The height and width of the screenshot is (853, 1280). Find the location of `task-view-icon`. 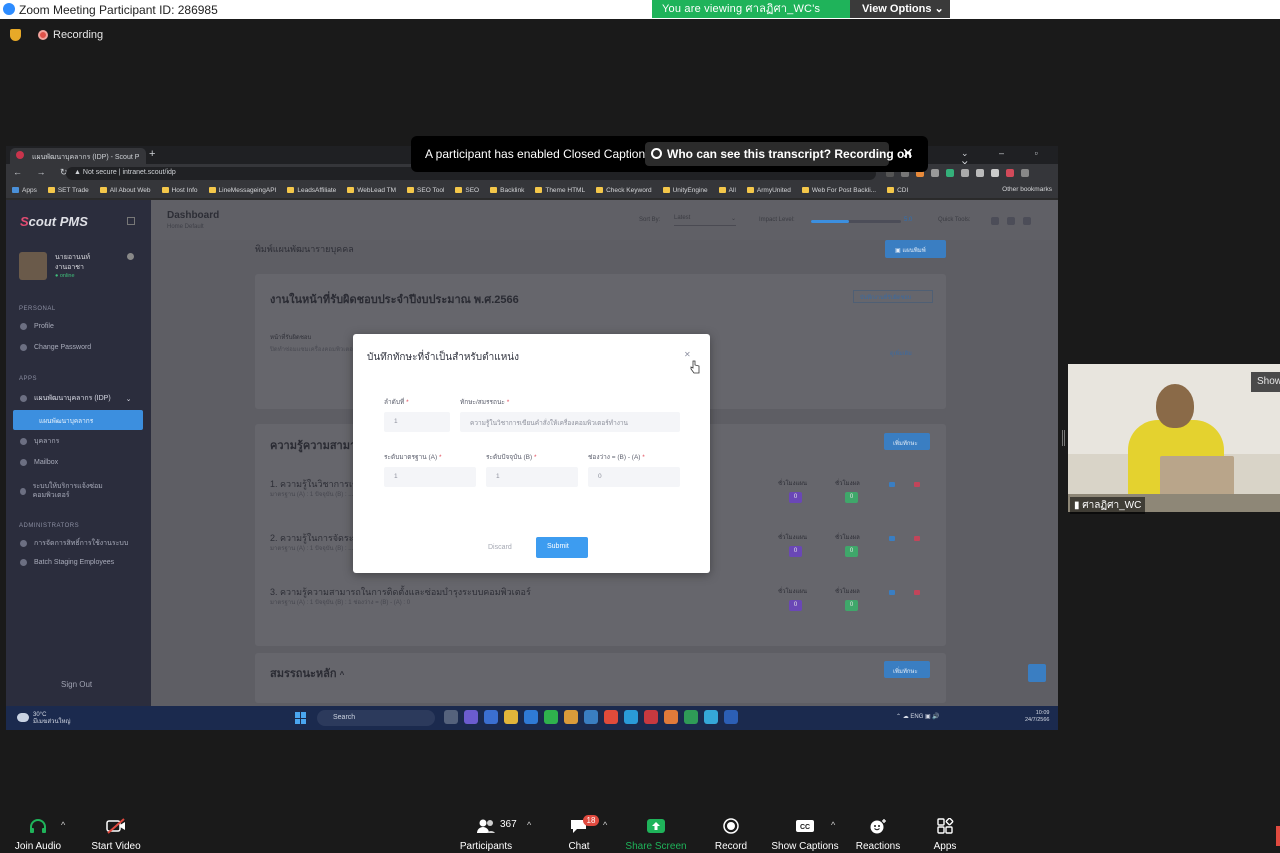

task-view-icon is located at coordinates (451, 717).